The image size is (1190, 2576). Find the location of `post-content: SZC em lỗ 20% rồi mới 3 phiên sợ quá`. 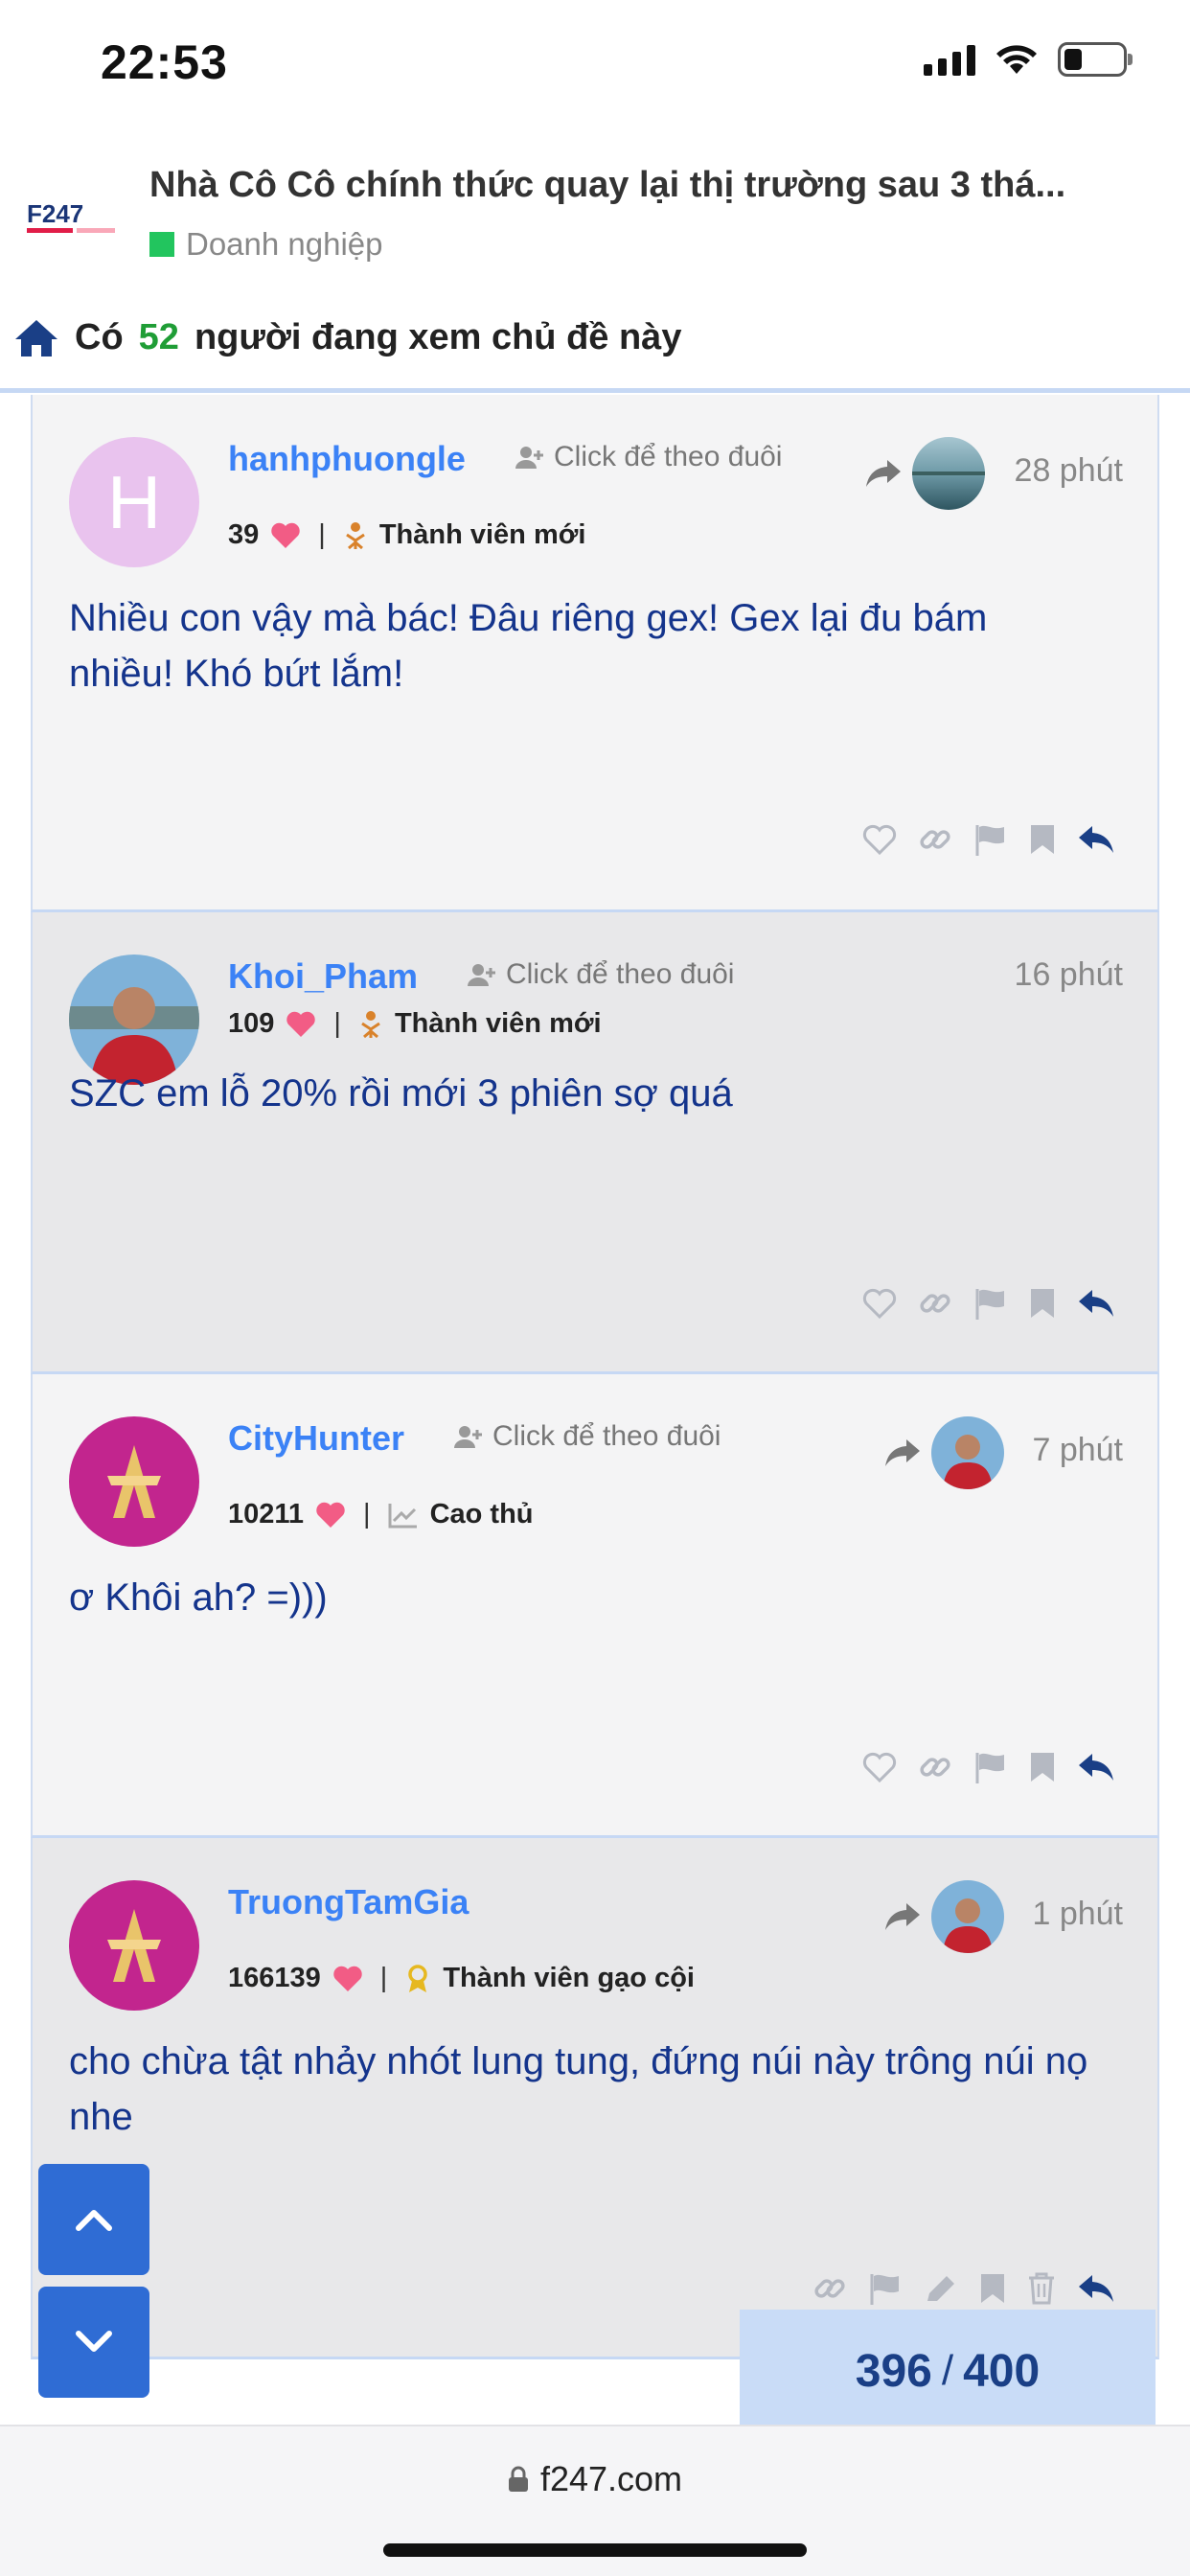

post-content: SZC em lỗ 20% rồi mới 3 phiên sợ quá is located at coordinates (401, 1093).